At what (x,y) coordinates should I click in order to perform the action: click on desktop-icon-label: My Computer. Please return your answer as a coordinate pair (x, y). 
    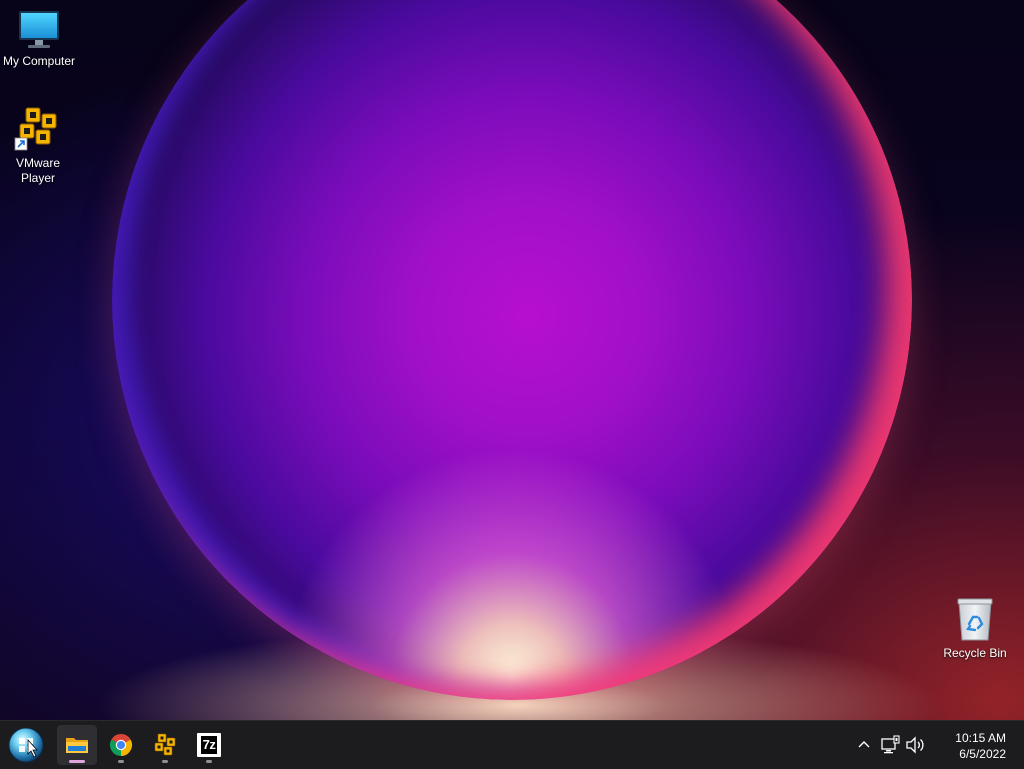
    Looking at the image, I should click on (39, 61).